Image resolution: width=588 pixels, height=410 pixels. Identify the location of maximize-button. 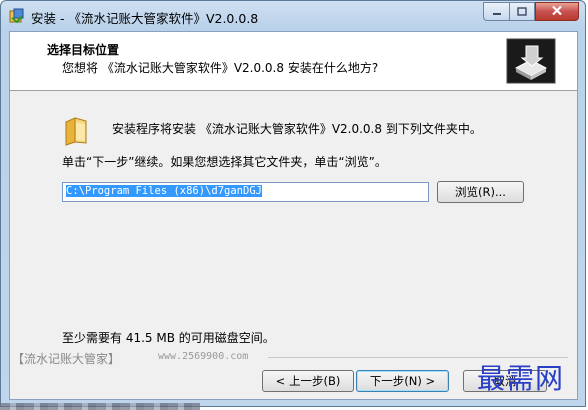
(522, 11).